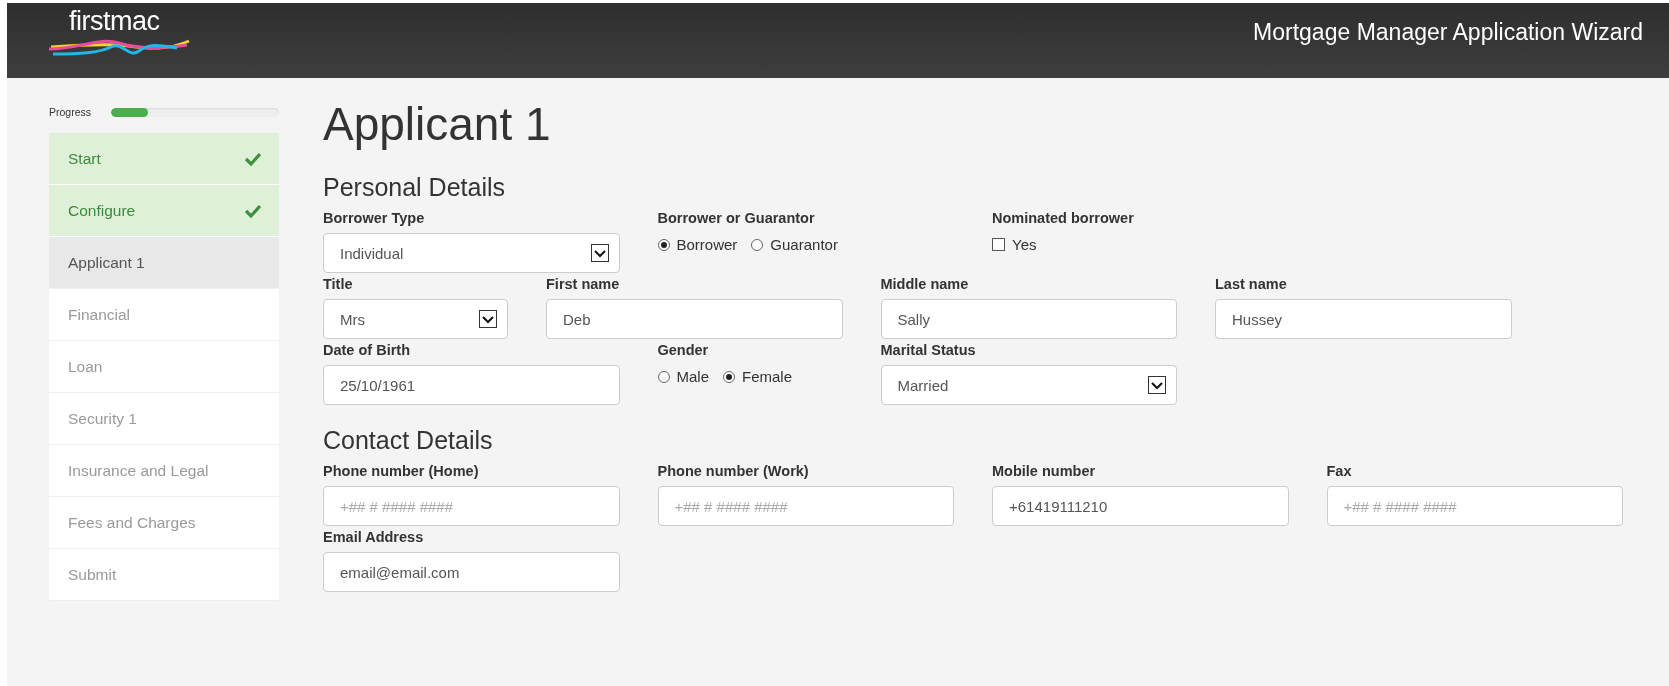 The width and height of the screenshot is (1669, 686). I want to click on option-label: Yes, so click(1024, 244).